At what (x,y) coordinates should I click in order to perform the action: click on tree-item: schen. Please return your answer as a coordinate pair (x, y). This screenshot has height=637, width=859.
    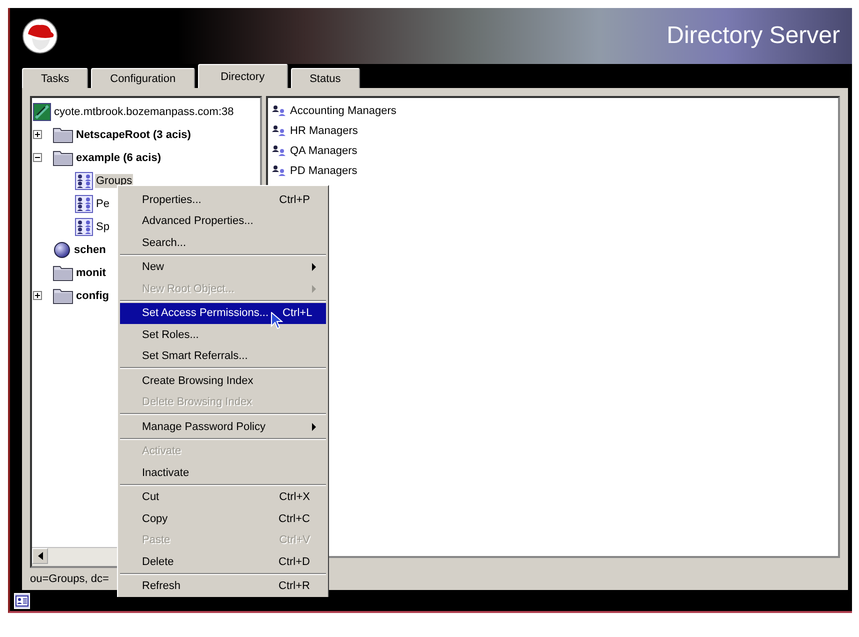
    Looking at the image, I should click on (90, 249).